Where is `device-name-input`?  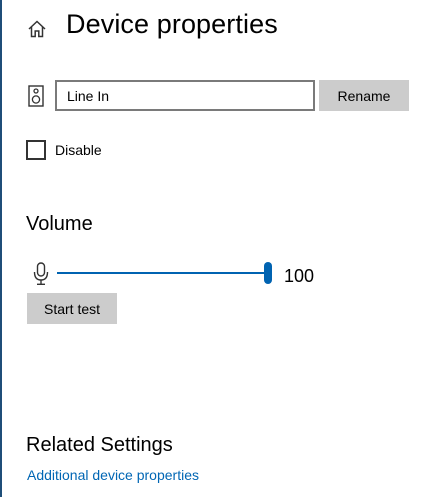 device-name-input is located at coordinates (185, 95).